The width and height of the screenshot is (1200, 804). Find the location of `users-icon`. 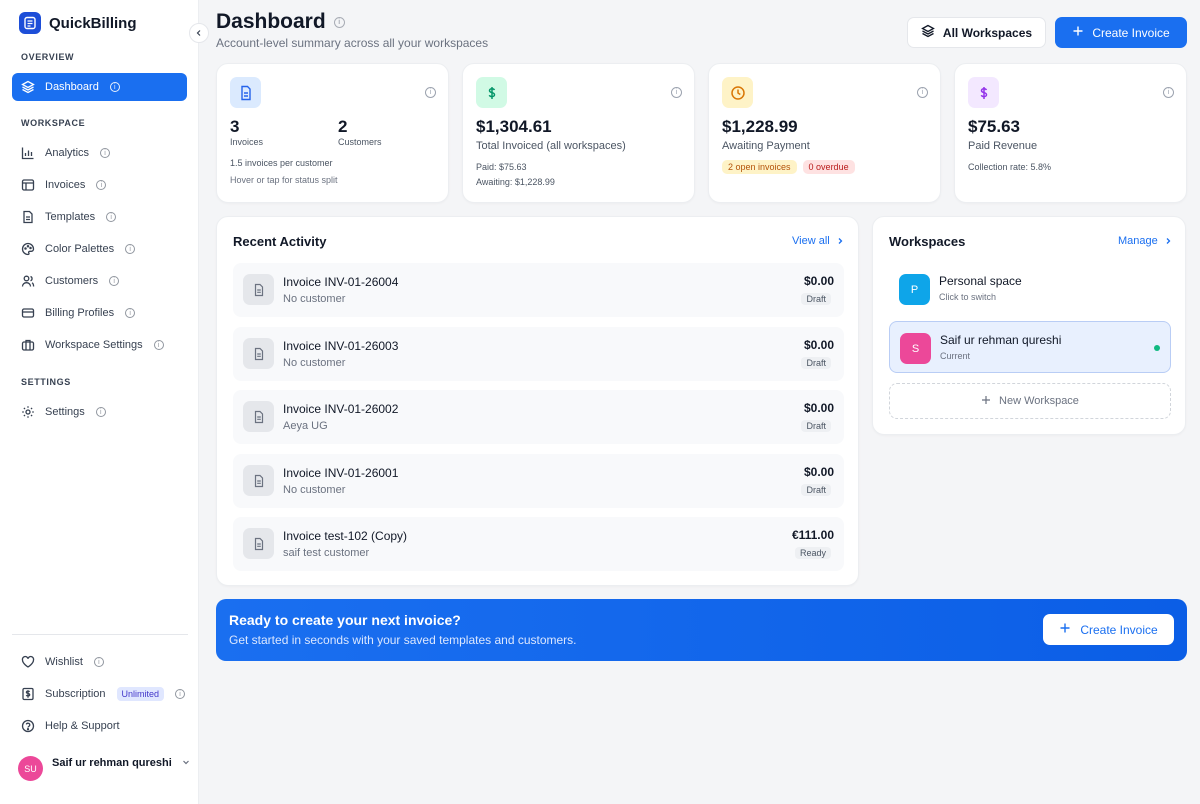

users-icon is located at coordinates (28, 281).